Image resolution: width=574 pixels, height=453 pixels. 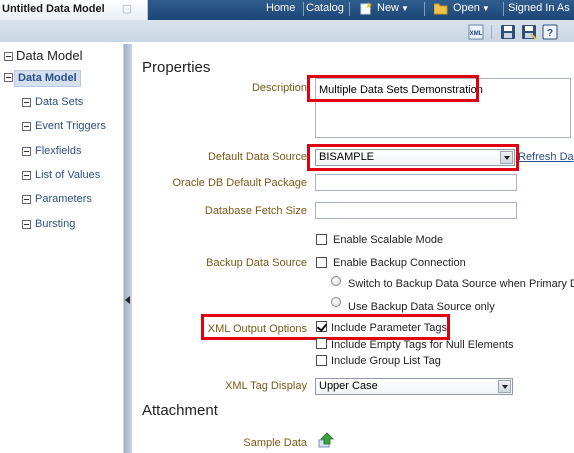 I want to click on use-backup-only-radio, so click(x=336, y=302).